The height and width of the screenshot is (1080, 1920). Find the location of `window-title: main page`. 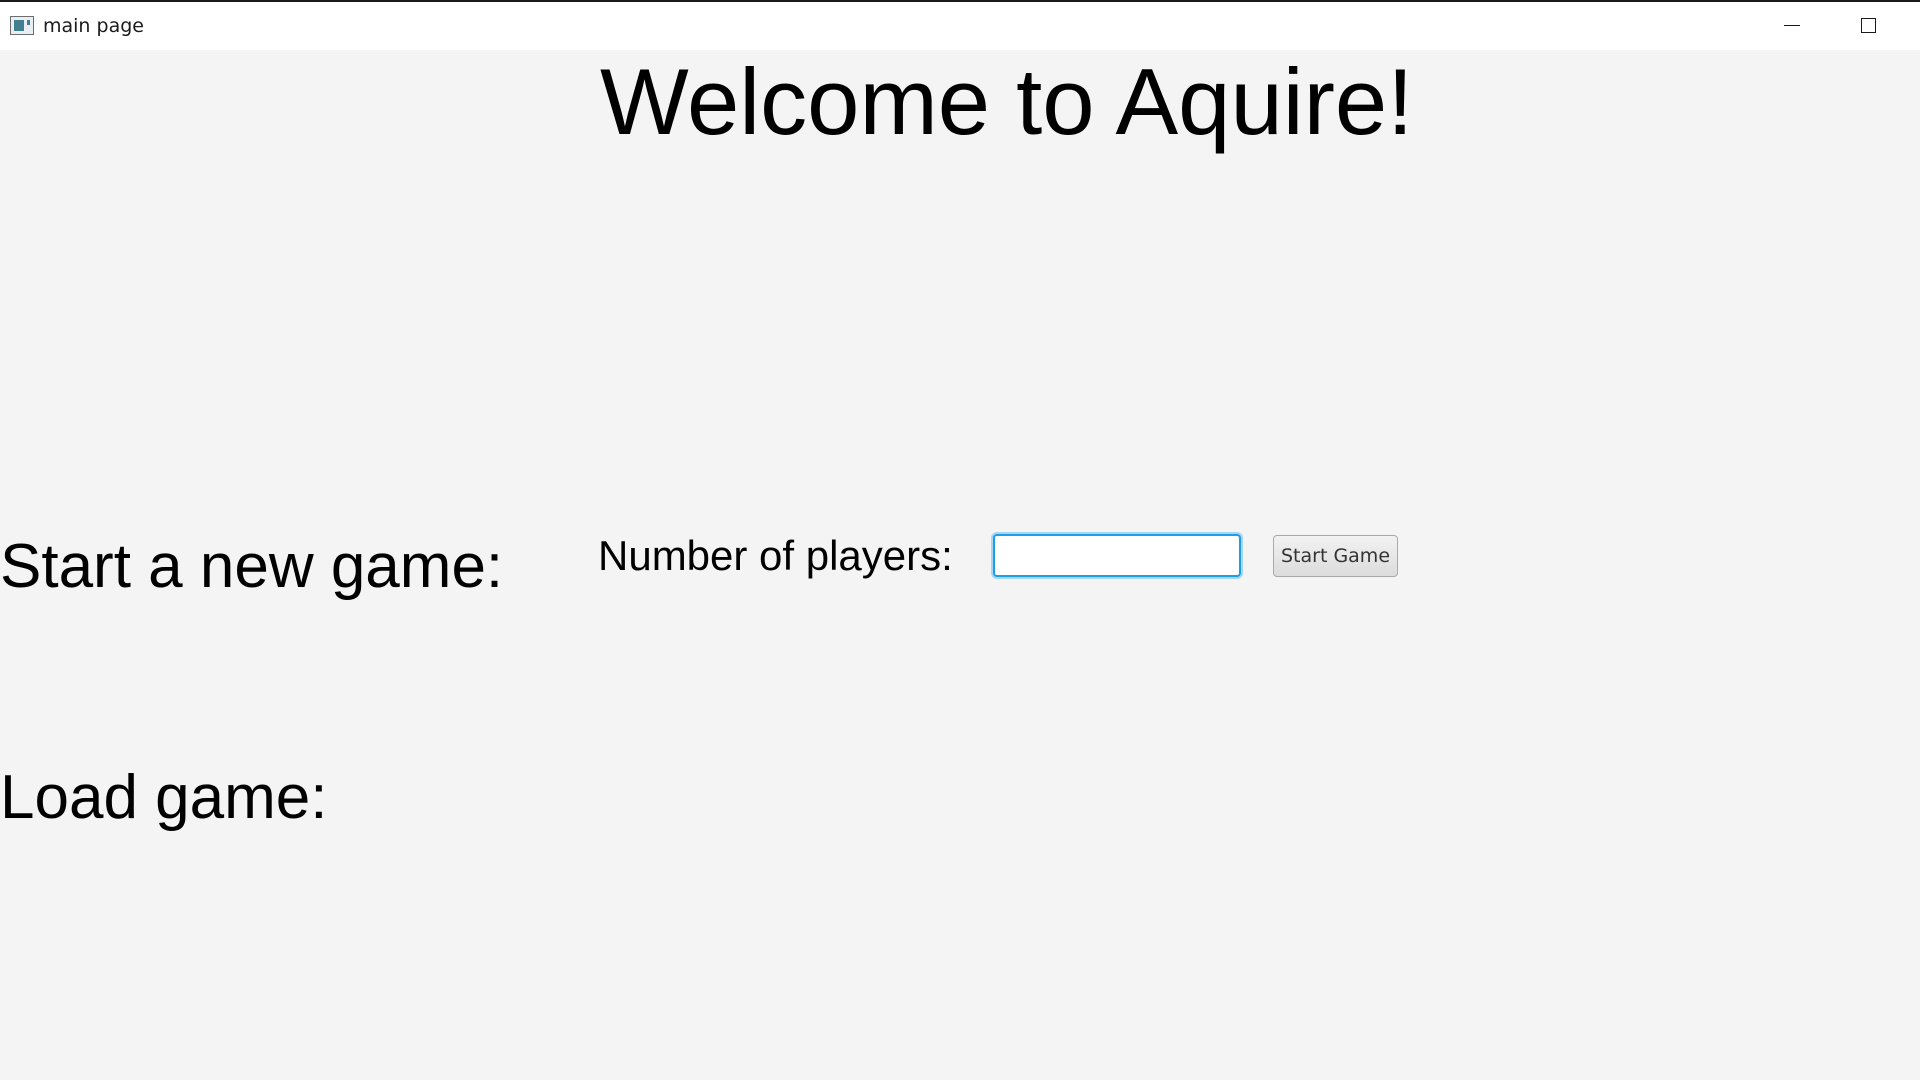

window-title: main page is located at coordinates (93, 26).